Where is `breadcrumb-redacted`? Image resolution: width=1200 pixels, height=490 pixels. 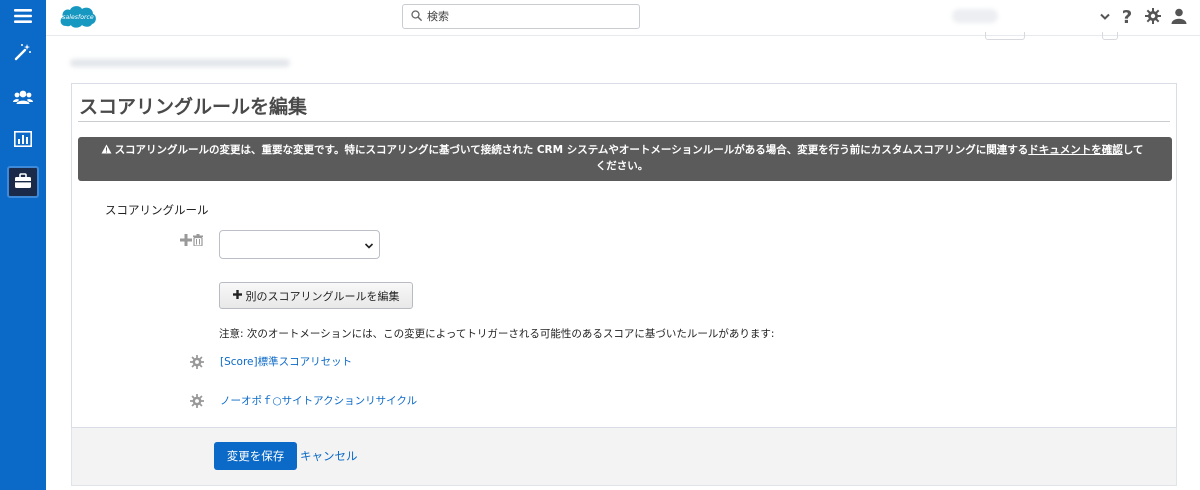 breadcrumb-redacted is located at coordinates (180, 63).